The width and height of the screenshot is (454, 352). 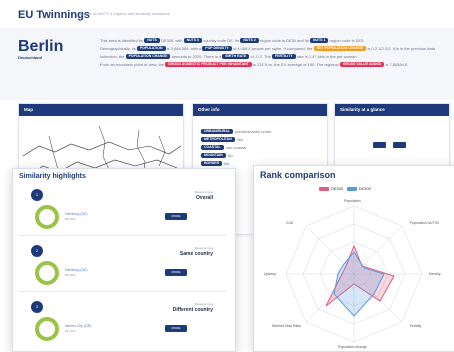 I want to click on info-row: URBAN/RURAL predominantly urban, so click(x=236, y=132).